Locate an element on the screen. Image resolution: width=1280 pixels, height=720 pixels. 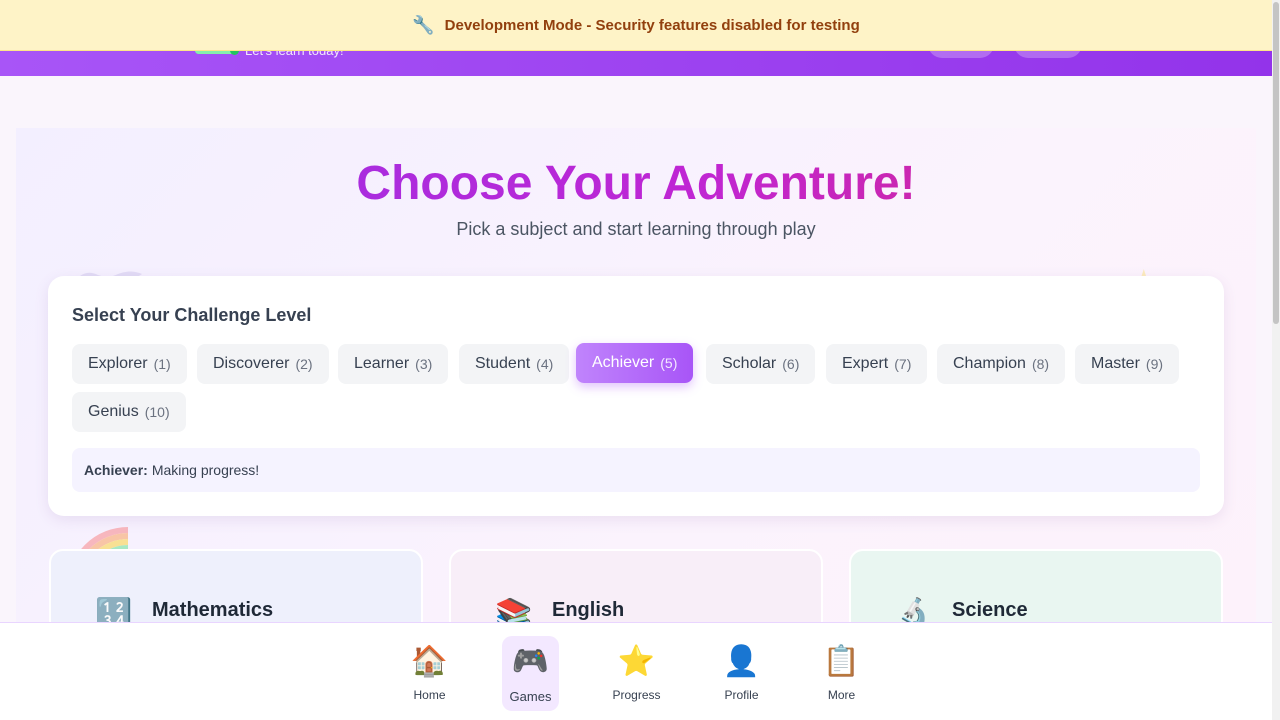
subject-name: Mathematics is located at coordinates (213, 610).